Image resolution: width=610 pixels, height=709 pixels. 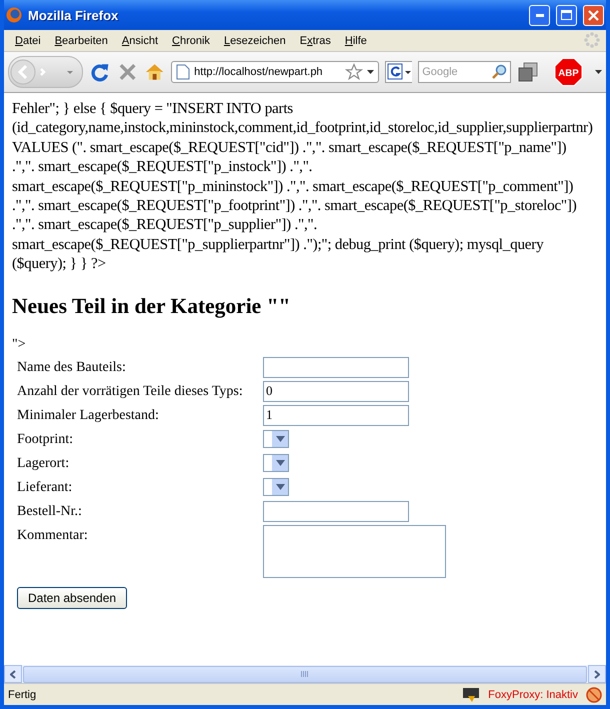 What do you see at coordinates (153, 108) in the screenshot?
I see `code-text-line: Fehler"; } else { $query = "INSERT INTO parts` at bounding box center [153, 108].